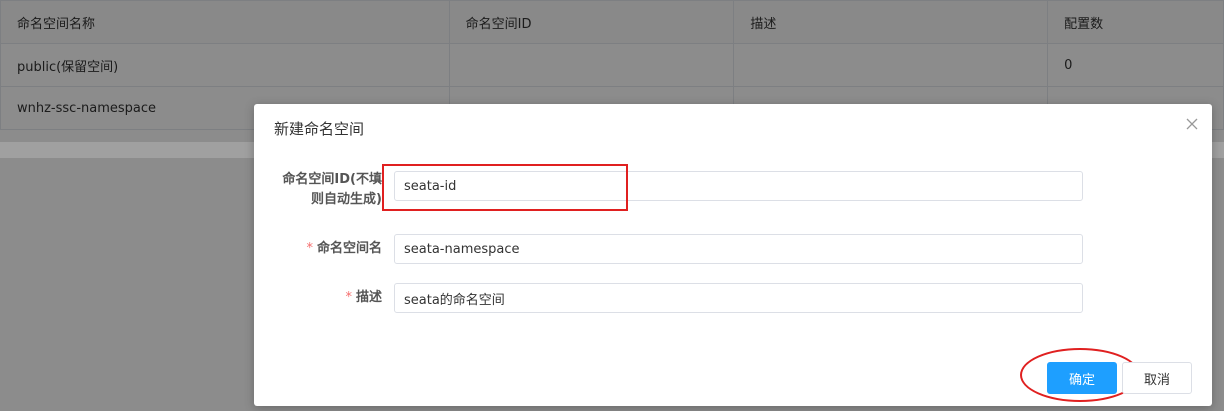 The image size is (1224, 411). I want to click on confirm-button: 确定, so click(1082, 378).